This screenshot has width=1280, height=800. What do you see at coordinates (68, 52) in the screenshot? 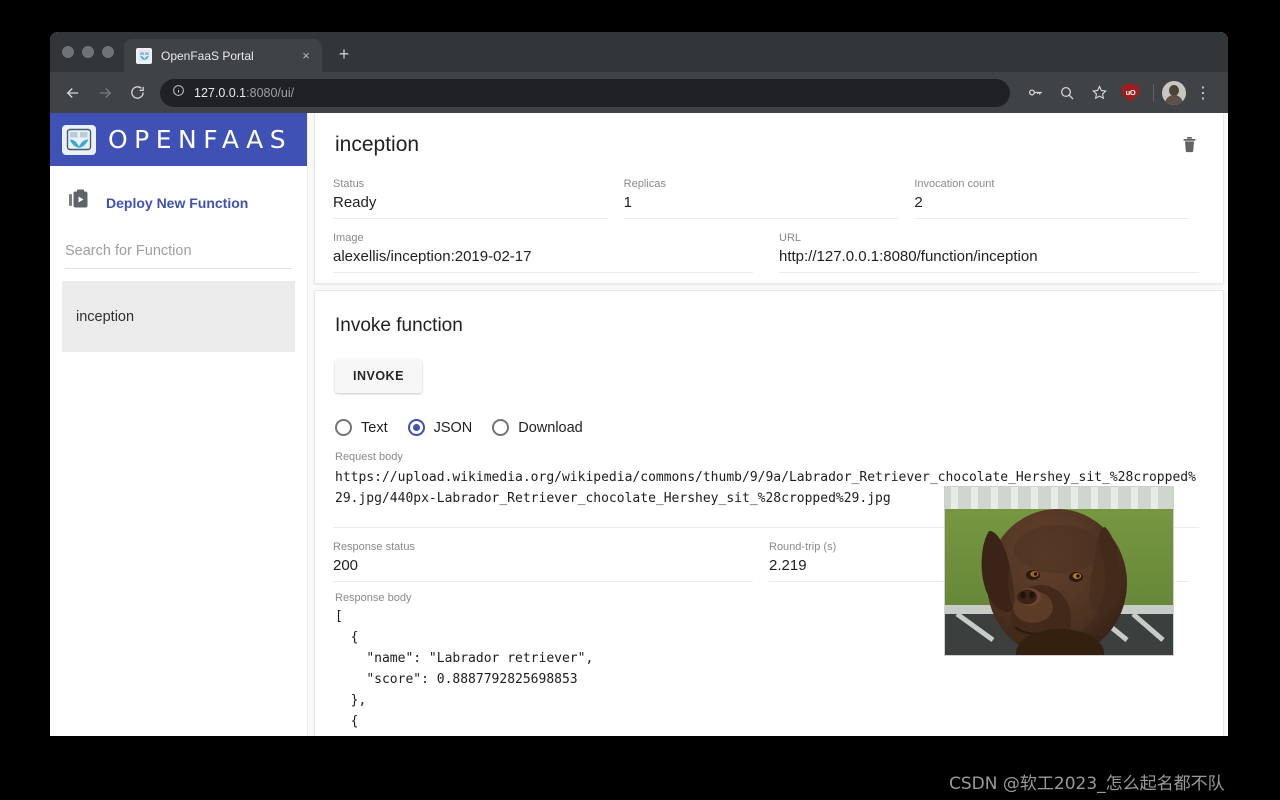
I see `close-window-button` at bounding box center [68, 52].